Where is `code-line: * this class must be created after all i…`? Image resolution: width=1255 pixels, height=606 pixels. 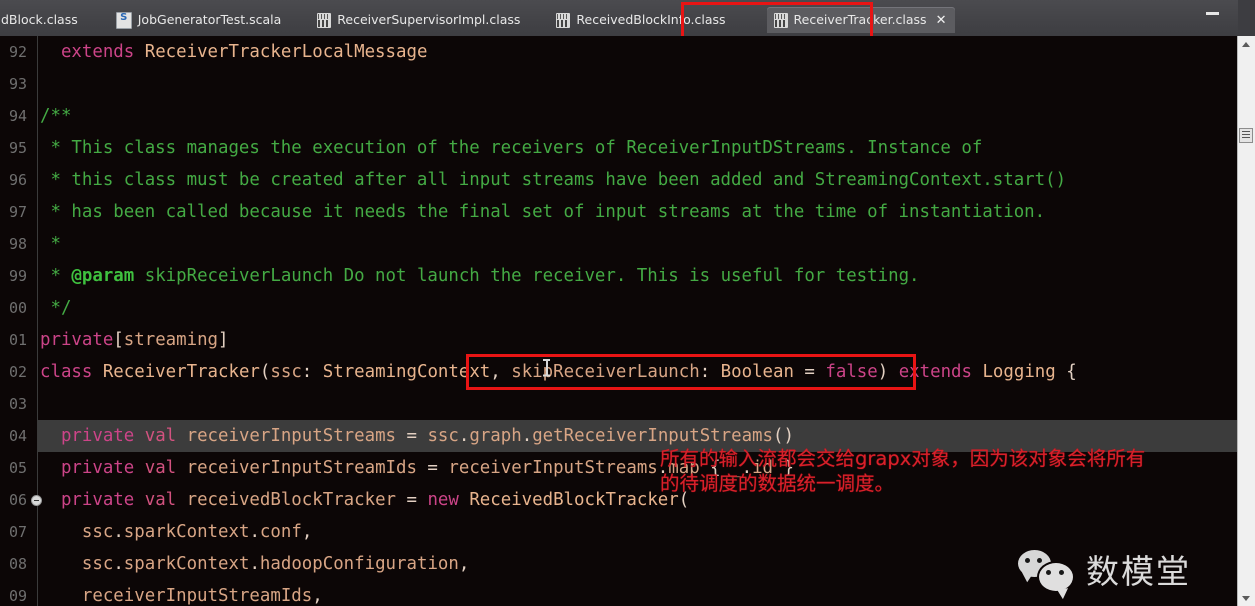
code-line: * this class must be created after all i… is located at coordinates (552, 180).